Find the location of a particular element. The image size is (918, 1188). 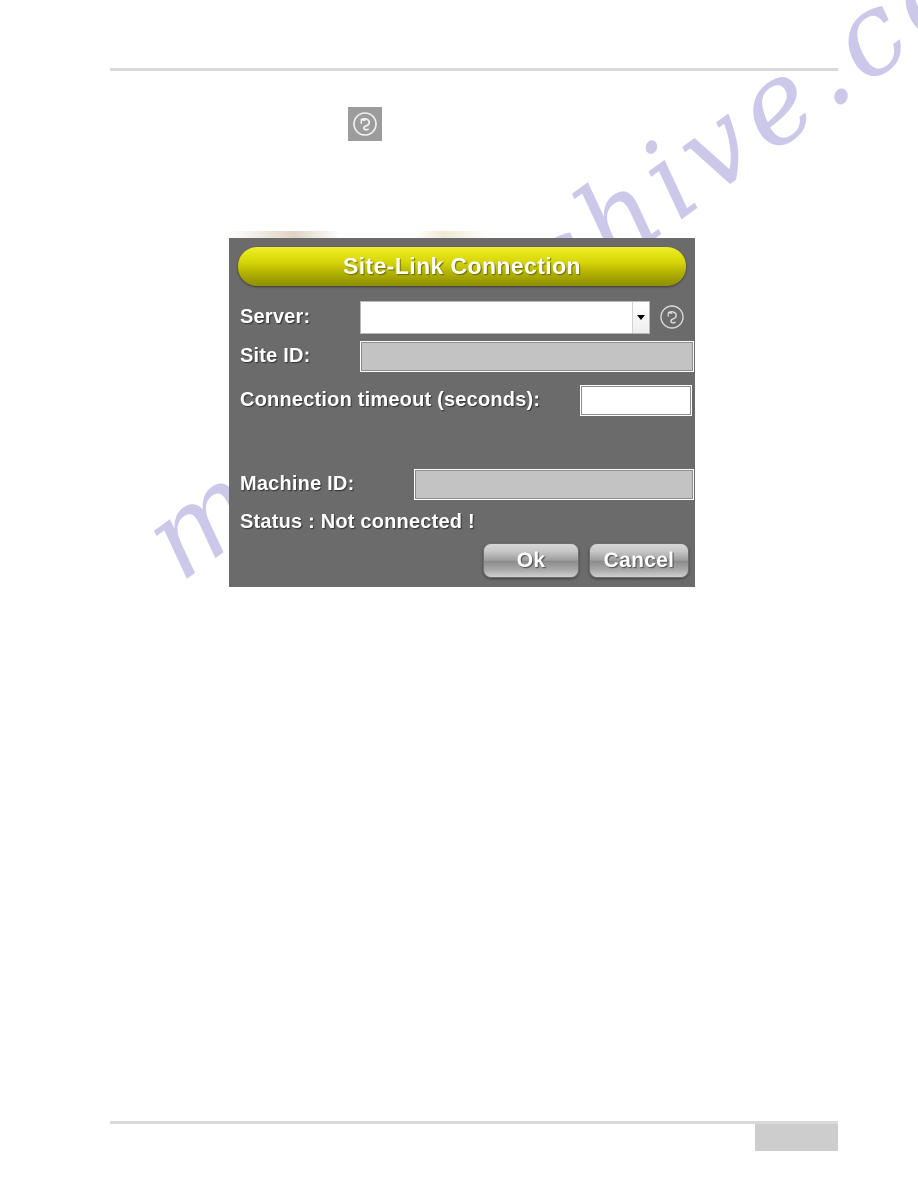

connection-timeout-input is located at coordinates (636, 400).